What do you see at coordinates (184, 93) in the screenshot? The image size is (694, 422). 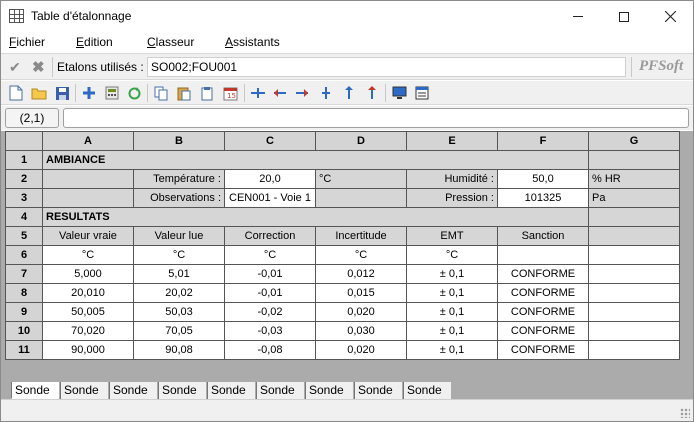 I see `paste-icon` at bounding box center [184, 93].